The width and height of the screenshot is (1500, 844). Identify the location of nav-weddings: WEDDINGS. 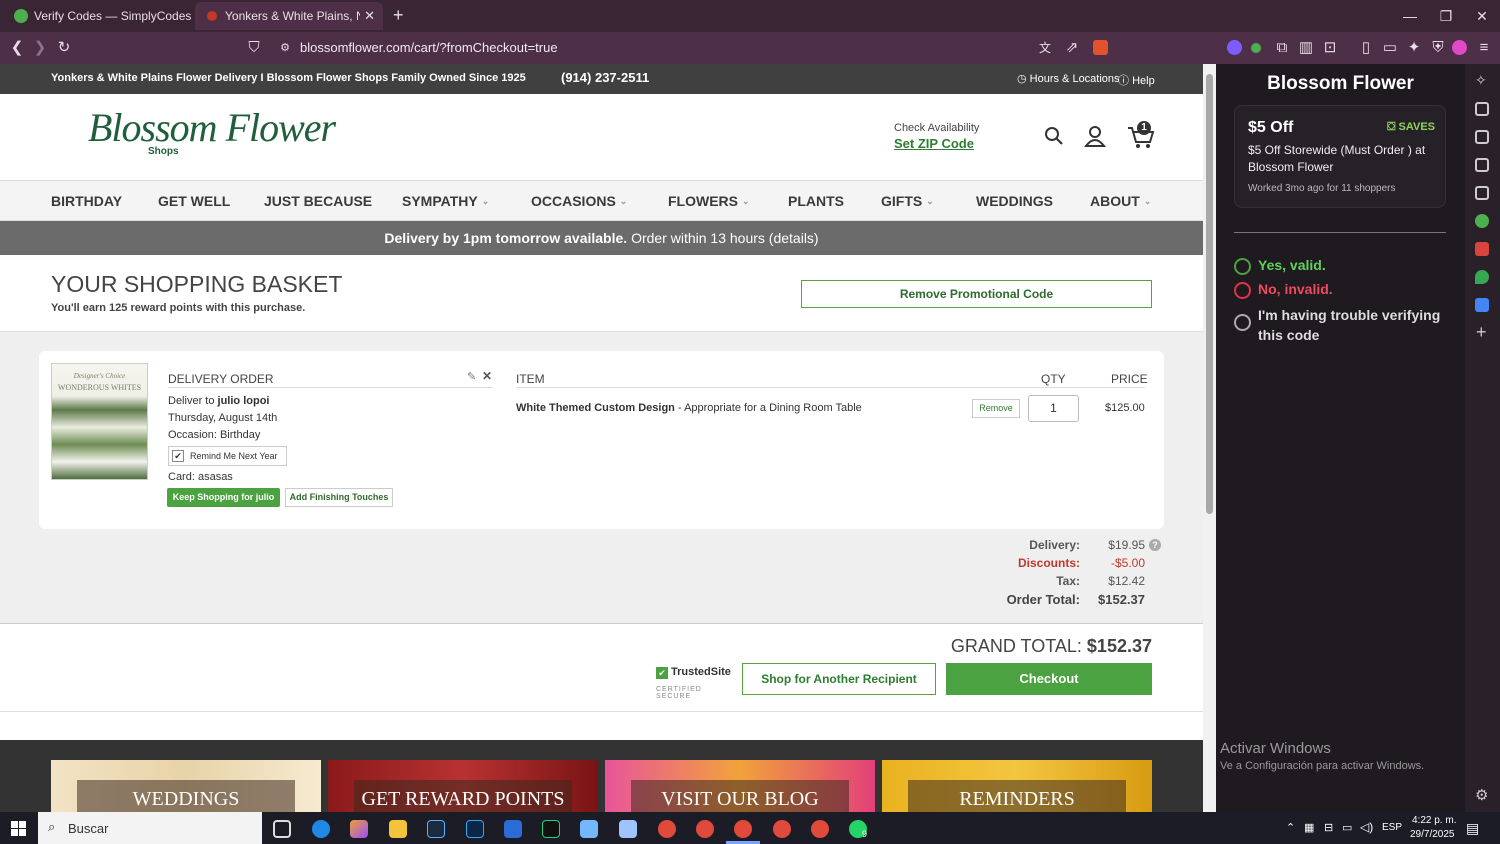
(1014, 201).